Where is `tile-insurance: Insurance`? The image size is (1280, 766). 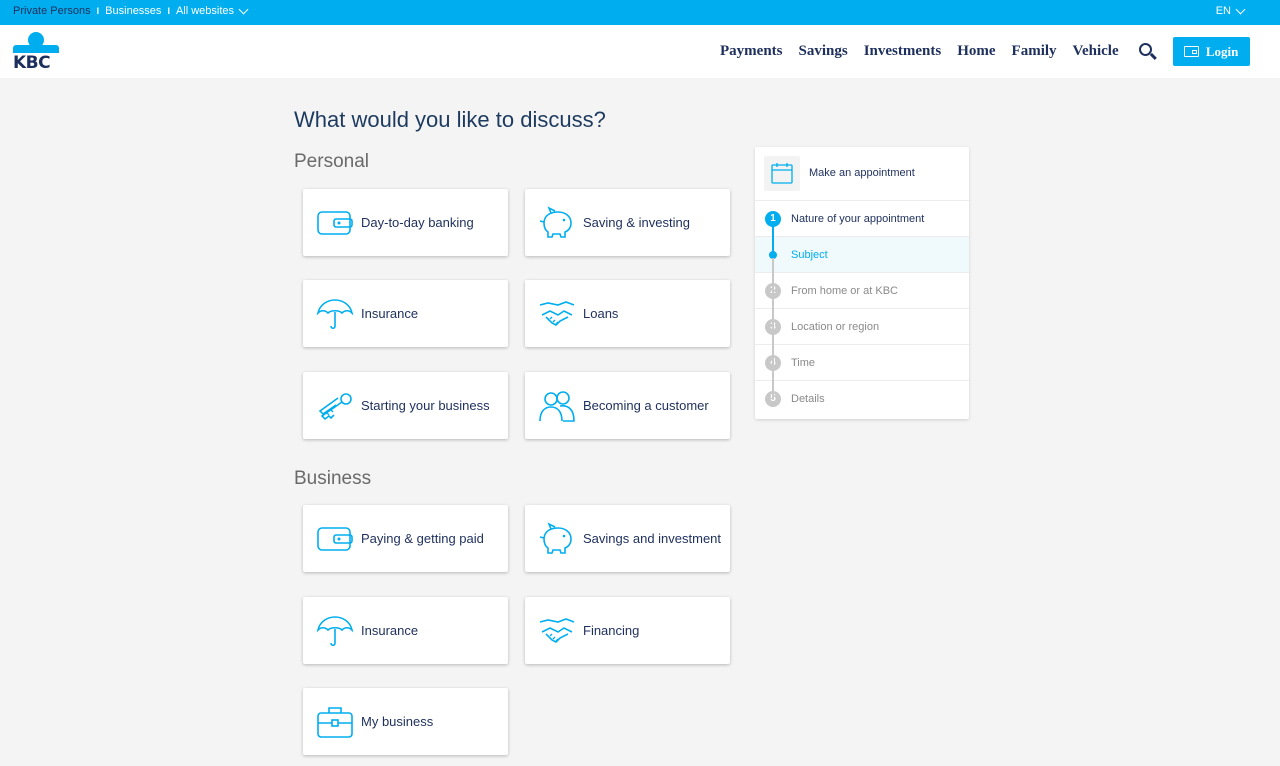 tile-insurance: Insurance is located at coordinates (405, 313).